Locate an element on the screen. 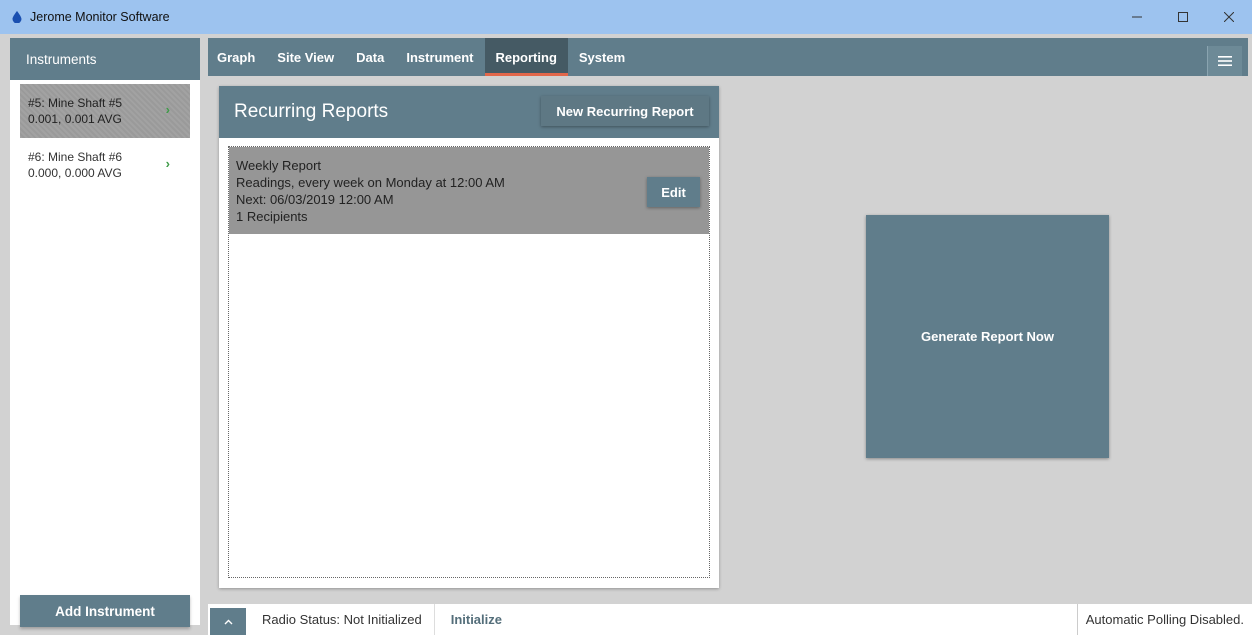 This screenshot has width=1252, height=635. sidebar-header: Instruments is located at coordinates (105, 59).